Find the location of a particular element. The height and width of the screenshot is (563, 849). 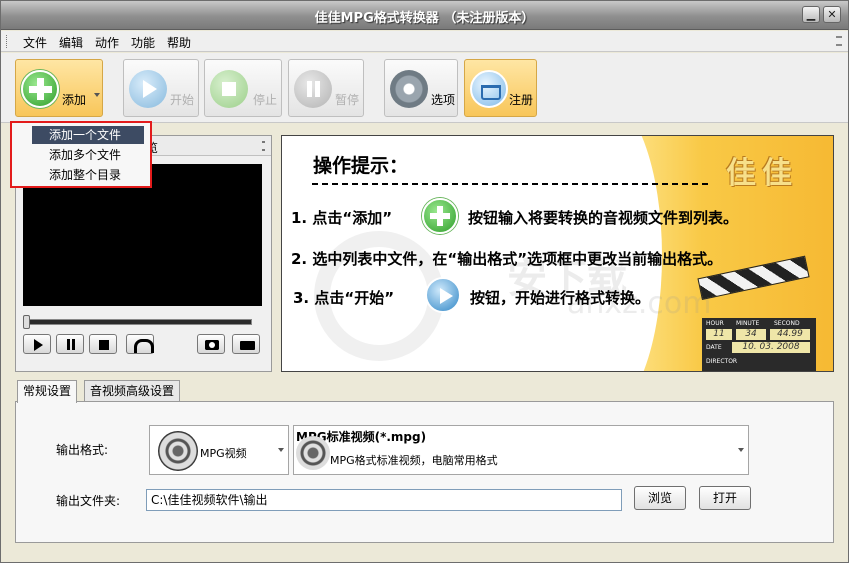

open-folder-button: 打开 is located at coordinates (725, 498).